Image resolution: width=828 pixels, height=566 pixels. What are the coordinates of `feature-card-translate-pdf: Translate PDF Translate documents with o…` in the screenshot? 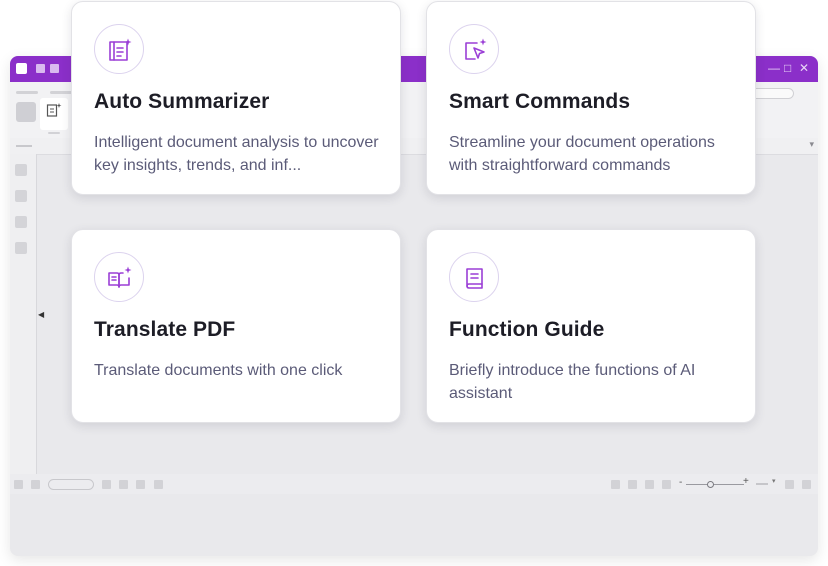 It's located at (236, 326).